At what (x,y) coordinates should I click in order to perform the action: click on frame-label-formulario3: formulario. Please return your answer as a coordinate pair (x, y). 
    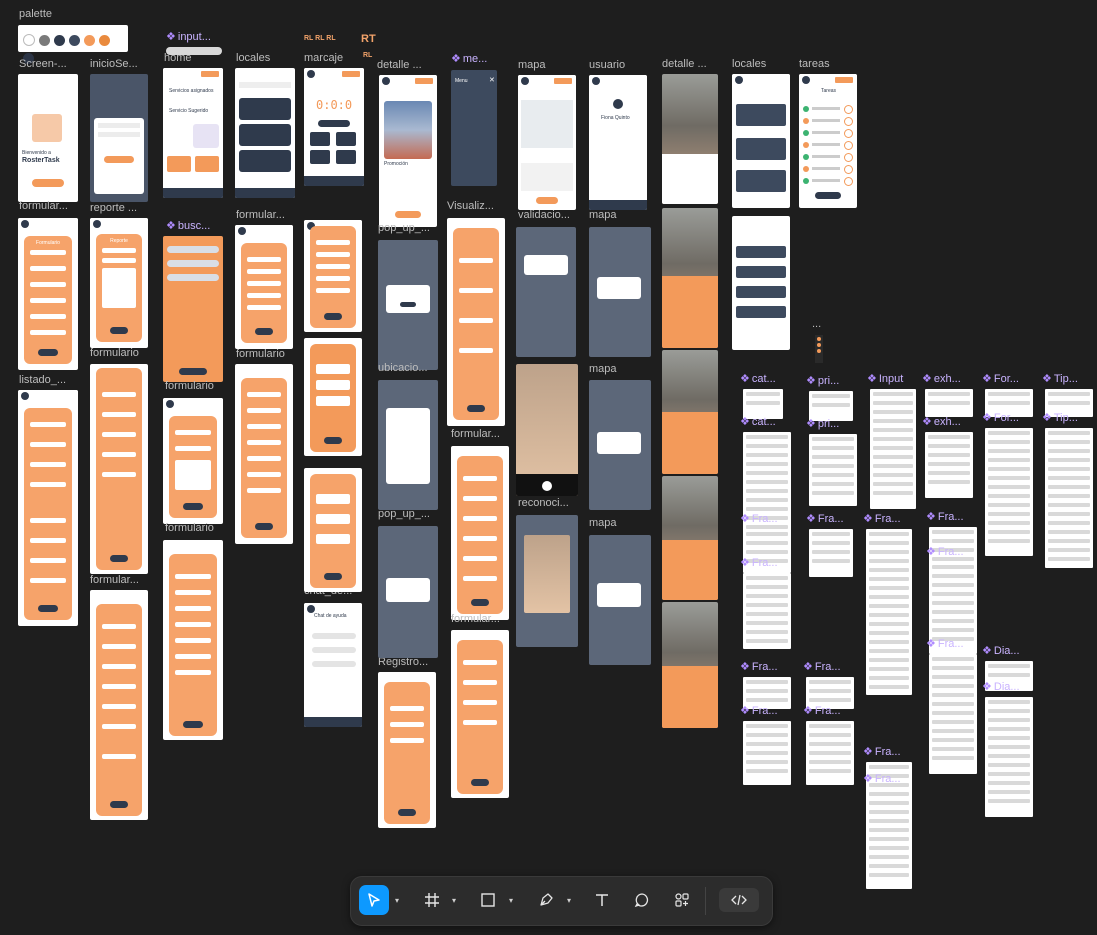
    Looking at the image, I should click on (260, 354).